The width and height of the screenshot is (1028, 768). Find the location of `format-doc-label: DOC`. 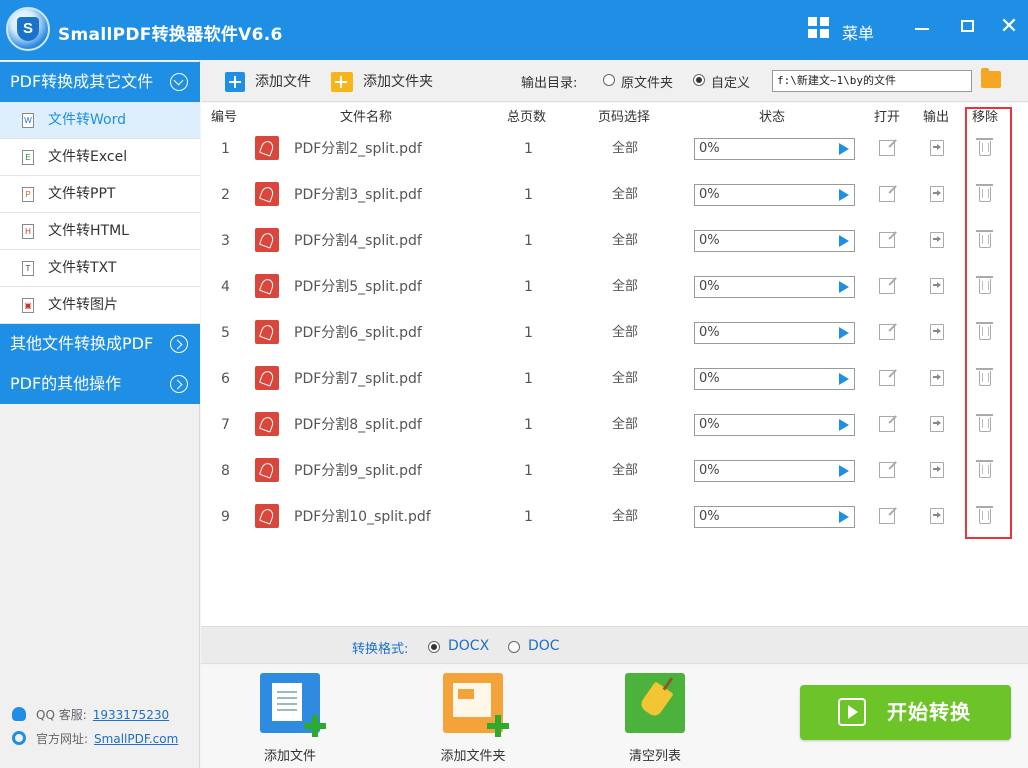

format-doc-label: DOC is located at coordinates (544, 646).